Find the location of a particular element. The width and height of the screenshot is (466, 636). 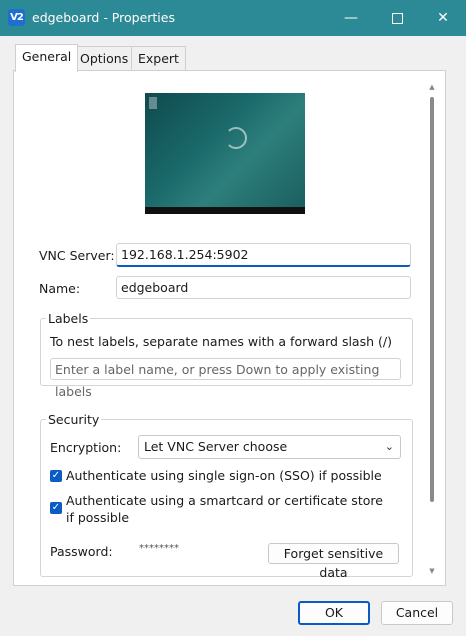

vnc-server-input: 192.168.1.254:5902 is located at coordinates (263, 255).